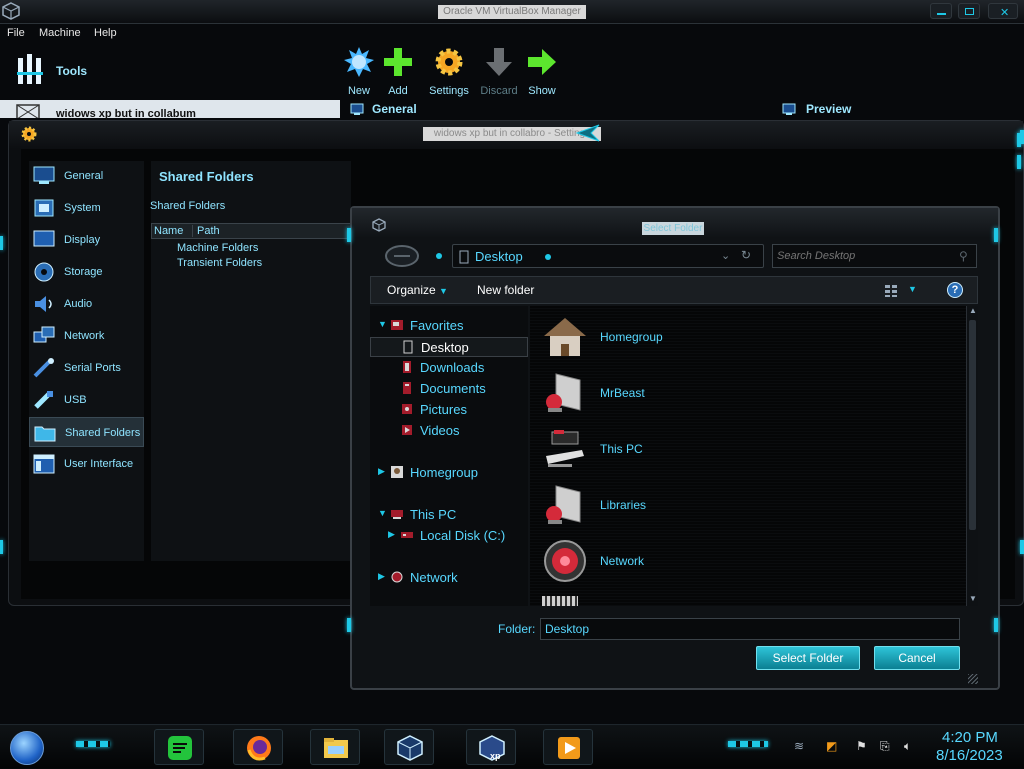  What do you see at coordinates (402, 256) in the screenshot?
I see `back-forward-icon` at bounding box center [402, 256].